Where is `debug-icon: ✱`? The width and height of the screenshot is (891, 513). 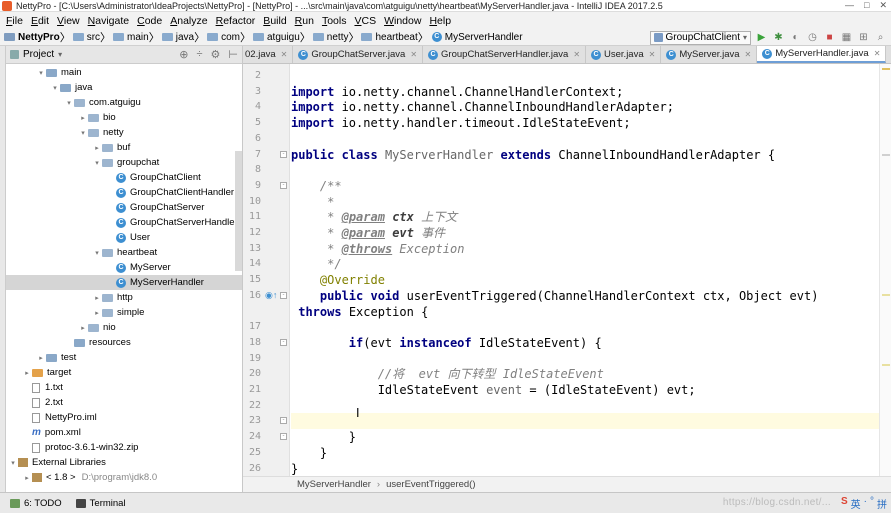
debug-icon: ✱ is located at coordinates (778, 37).